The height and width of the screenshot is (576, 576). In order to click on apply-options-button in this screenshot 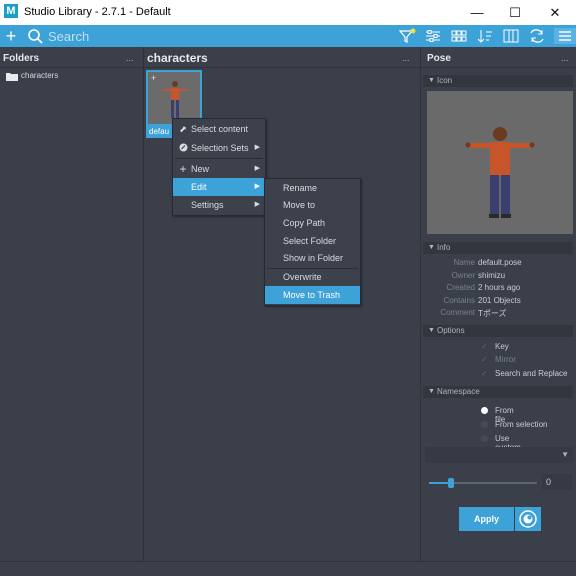, I will do `click(528, 519)`.